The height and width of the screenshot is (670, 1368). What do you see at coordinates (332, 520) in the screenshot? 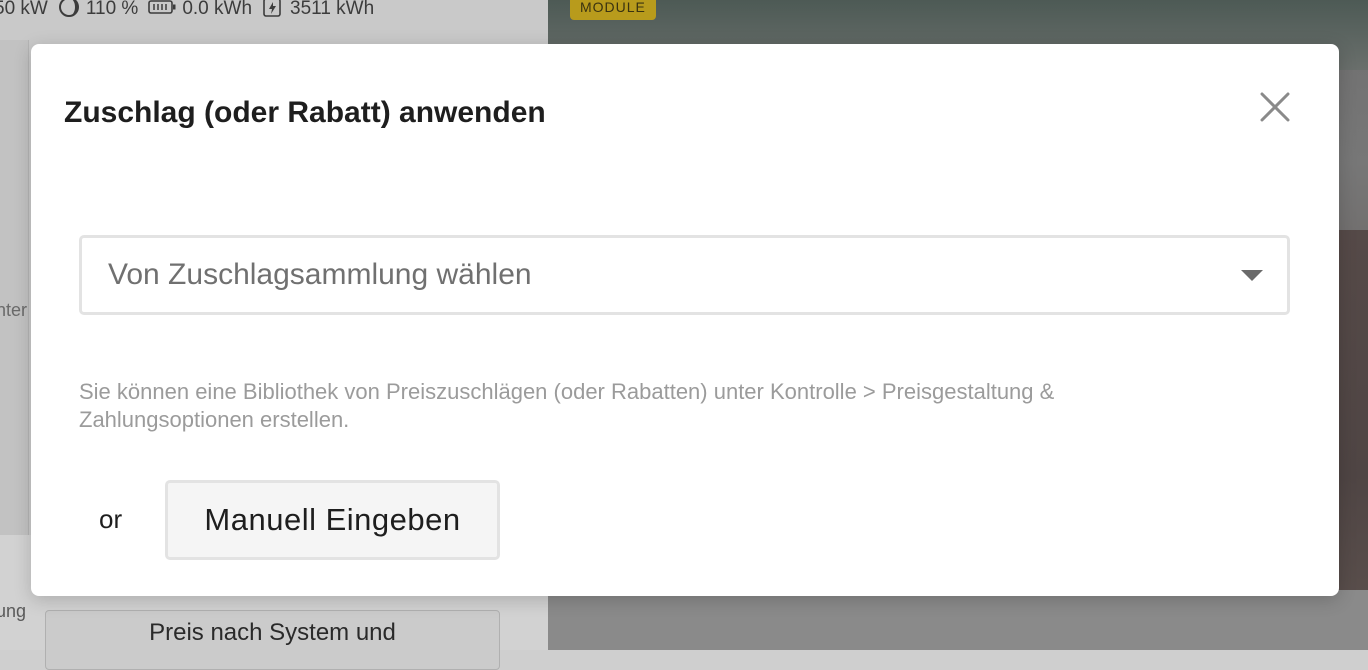
I see `manual-entry-button: Manuell Eingeben` at bounding box center [332, 520].